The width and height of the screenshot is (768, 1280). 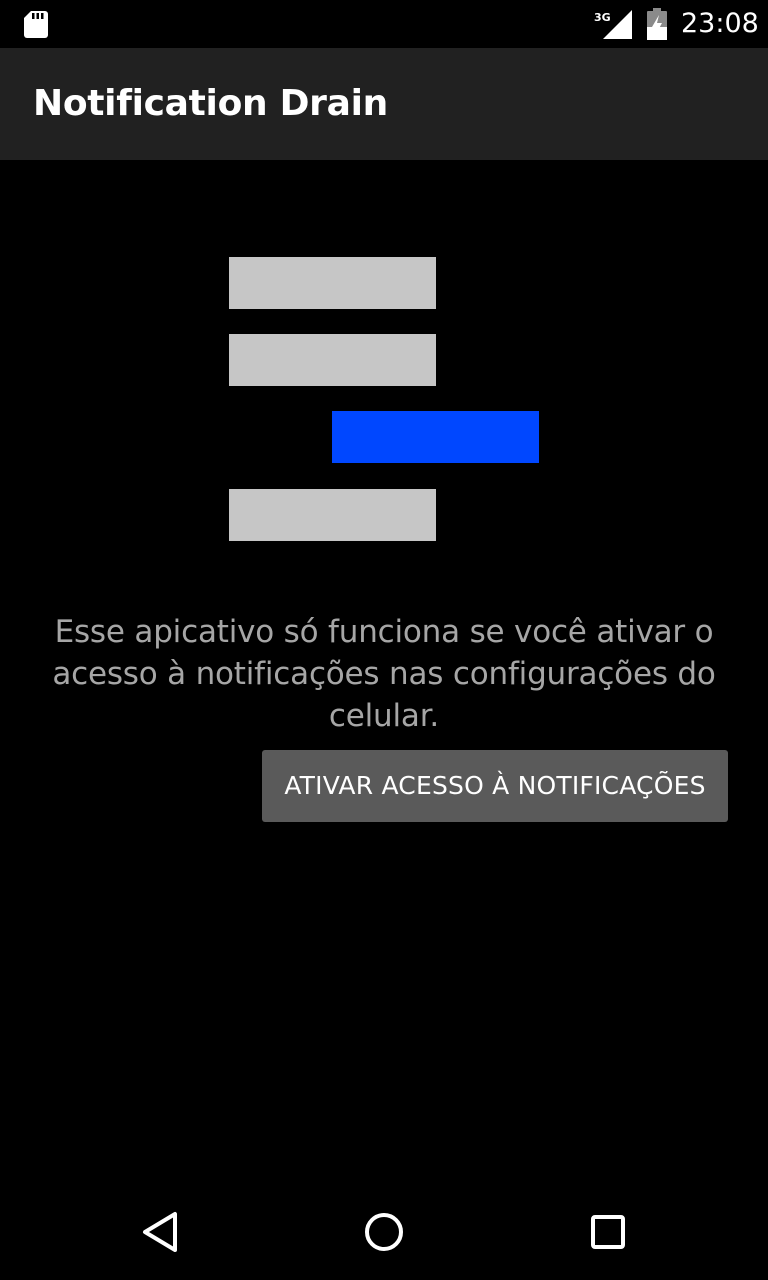 I want to click on sd-card-icon, so click(x=36, y=24).